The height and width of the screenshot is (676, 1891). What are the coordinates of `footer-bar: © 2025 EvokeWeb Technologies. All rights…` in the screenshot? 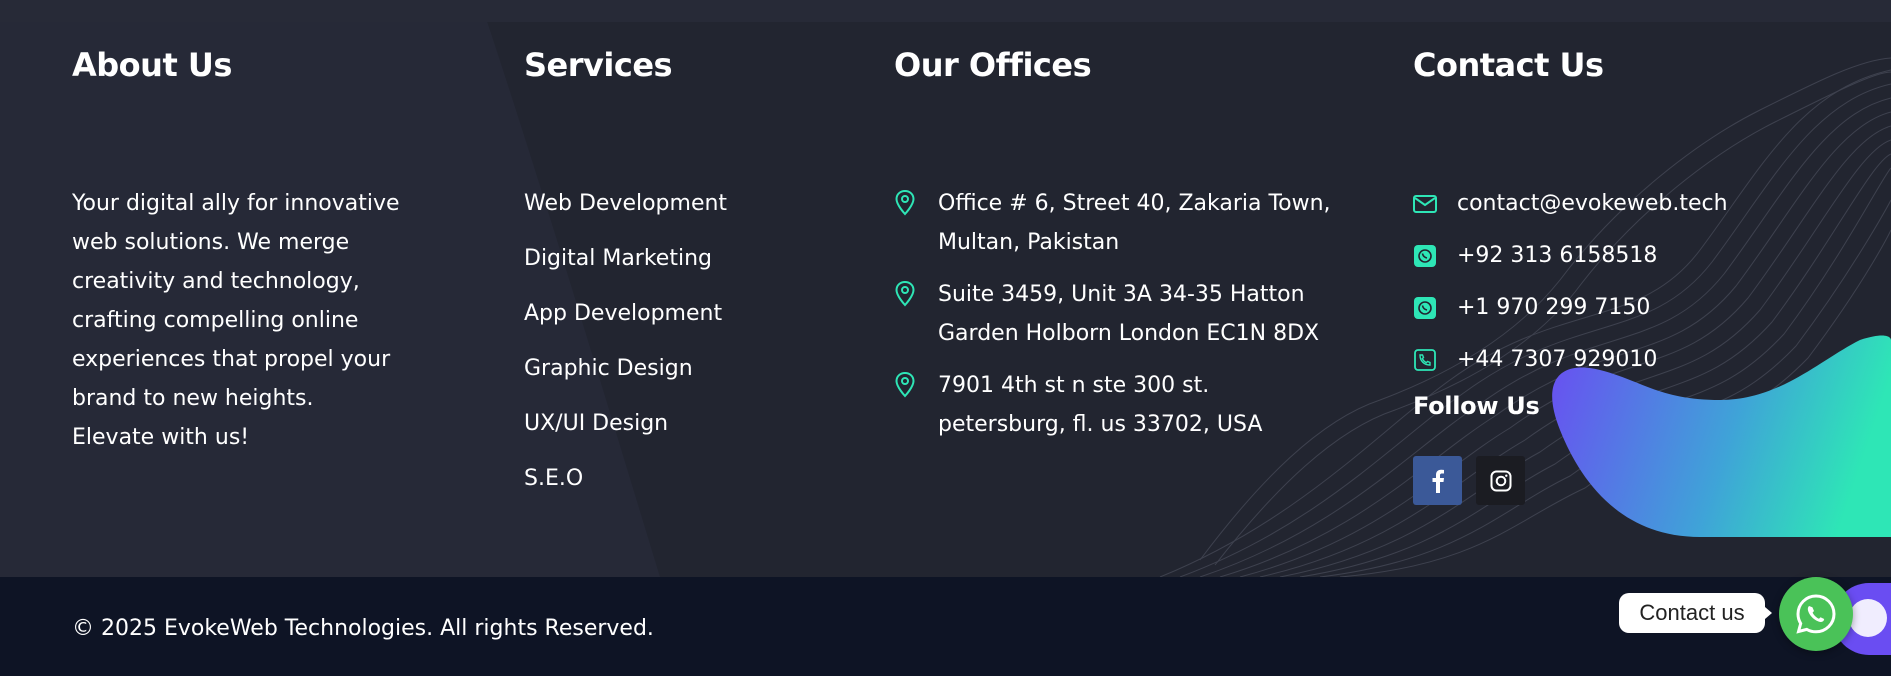 It's located at (945, 626).